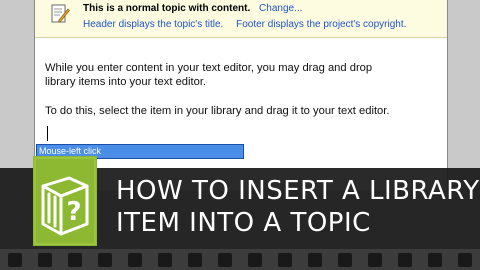  What do you see at coordinates (167, 8) in the screenshot?
I see `topic-title: This is a normal topic with content.` at bounding box center [167, 8].